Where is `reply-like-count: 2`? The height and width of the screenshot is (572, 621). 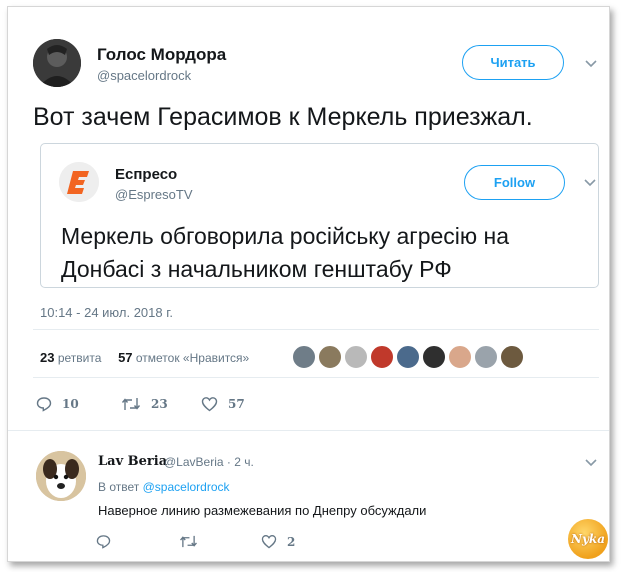 reply-like-count: 2 is located at coordinates (291, 541).